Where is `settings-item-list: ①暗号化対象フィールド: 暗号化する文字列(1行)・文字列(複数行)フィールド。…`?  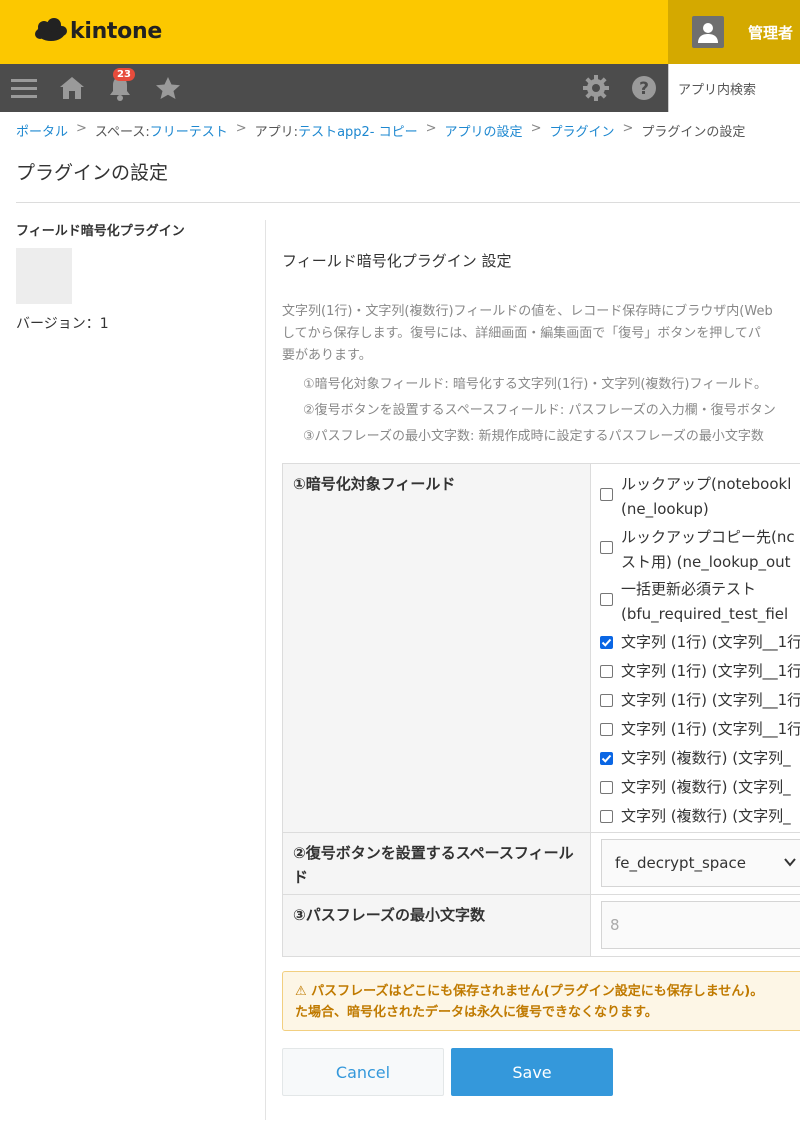 settings-item-list: ①暗号化対象フィールド: 暗号化する文字列(1行)・文字列(複数行)フィールド。… is located at coordinates (539, 411).